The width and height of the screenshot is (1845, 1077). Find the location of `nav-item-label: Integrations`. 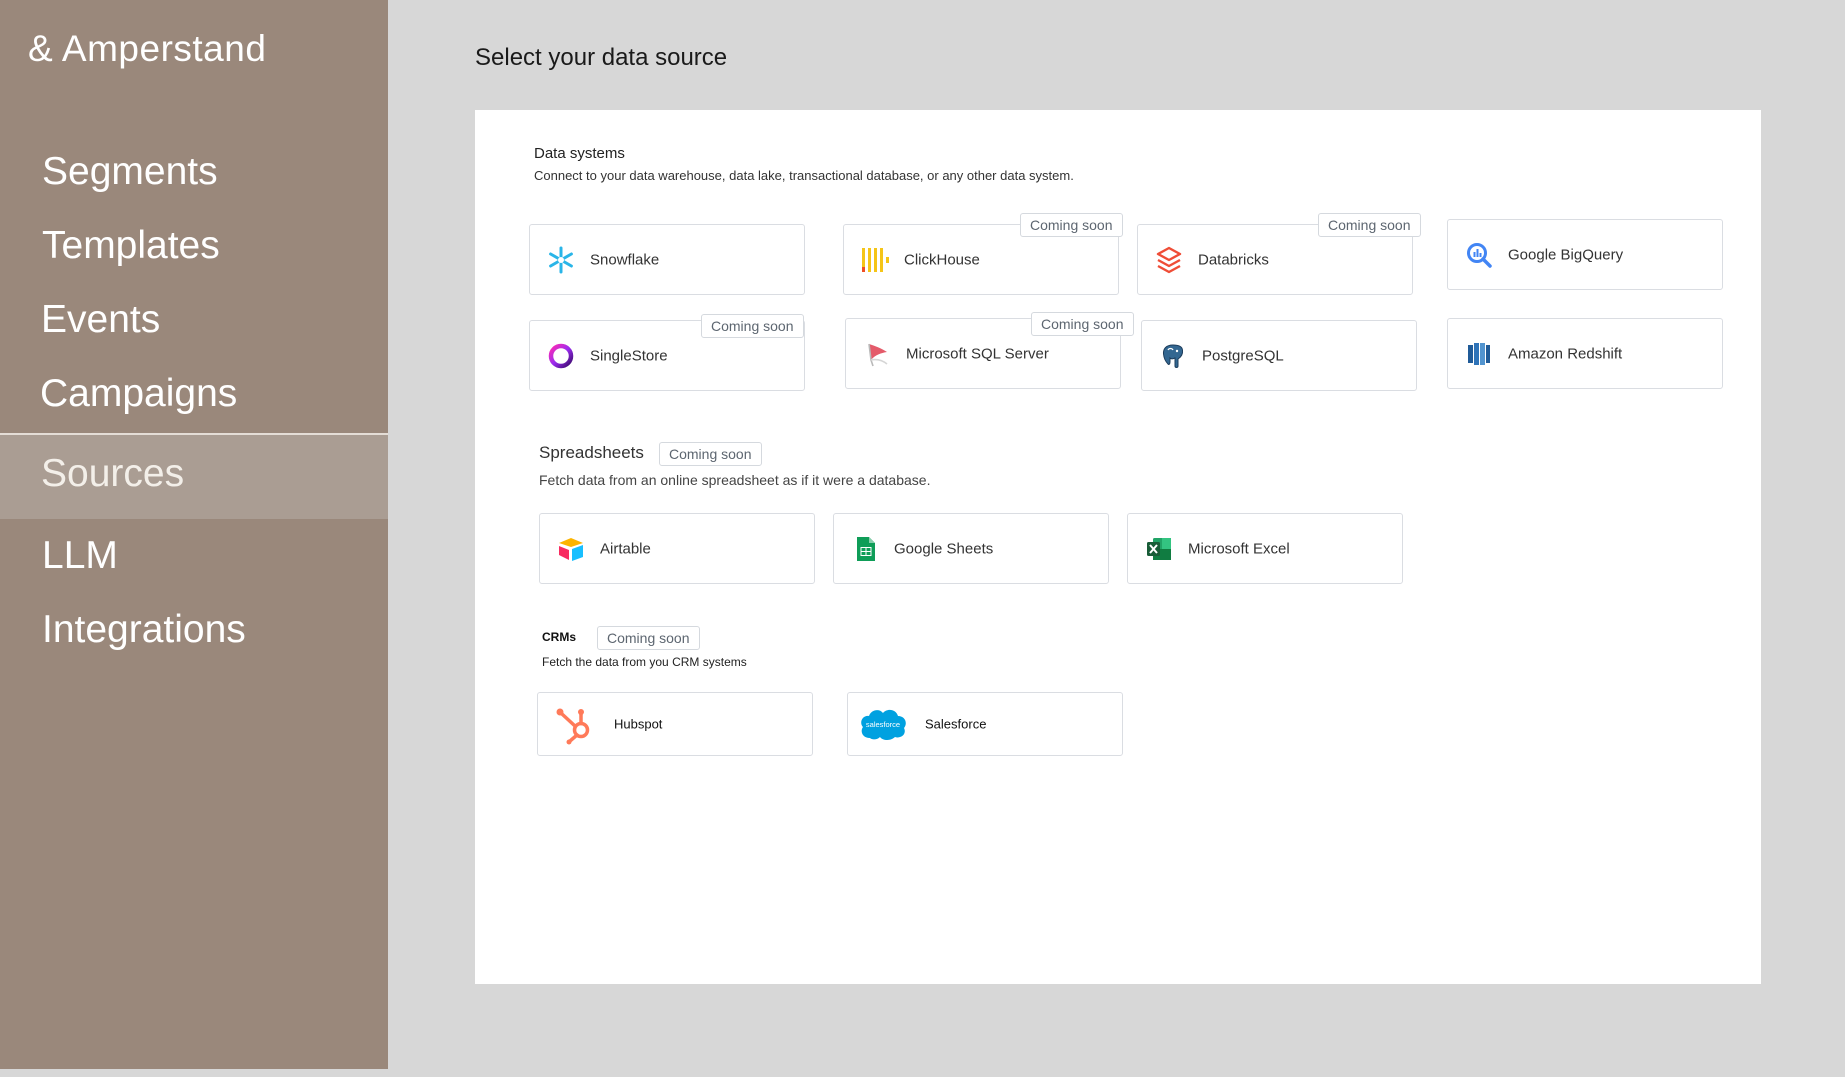

nav-item-label: Integrations is located at coordinates (144, 629).